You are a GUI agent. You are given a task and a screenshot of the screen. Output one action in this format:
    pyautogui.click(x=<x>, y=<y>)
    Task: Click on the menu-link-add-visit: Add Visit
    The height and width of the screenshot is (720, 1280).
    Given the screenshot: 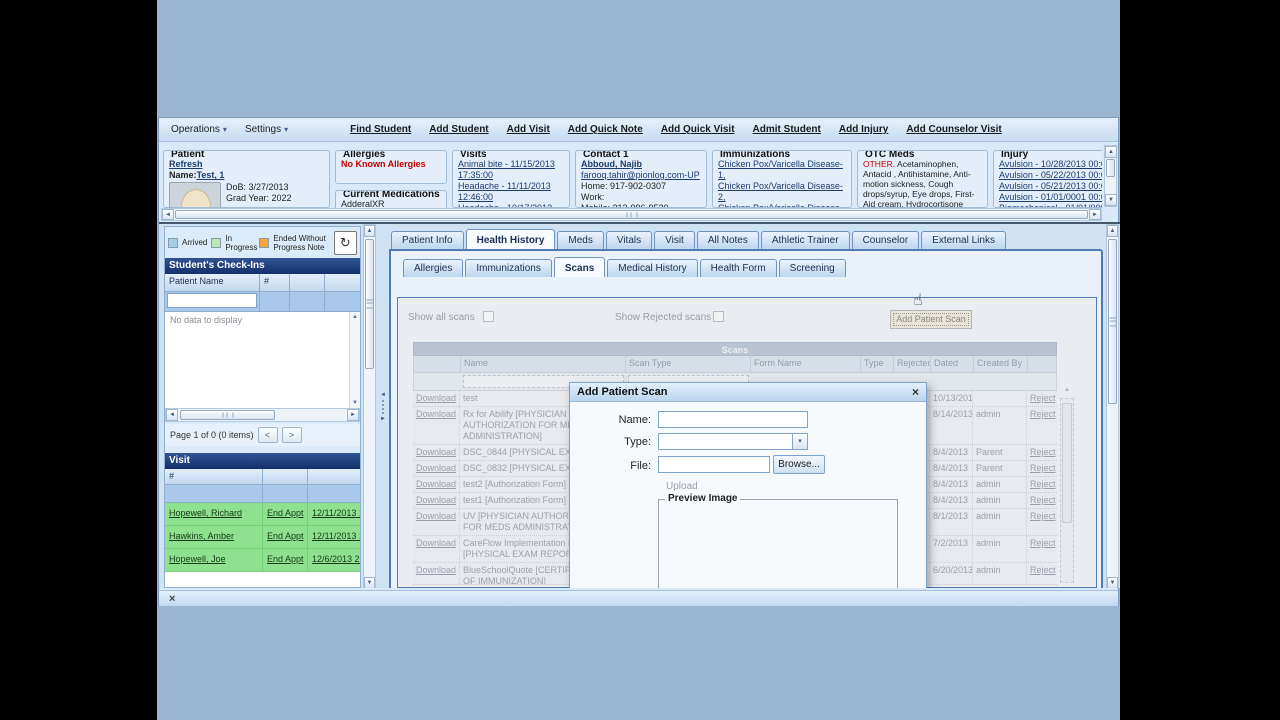 What is the action you would take?
    pyautogui.click(x=528, y=129)
    